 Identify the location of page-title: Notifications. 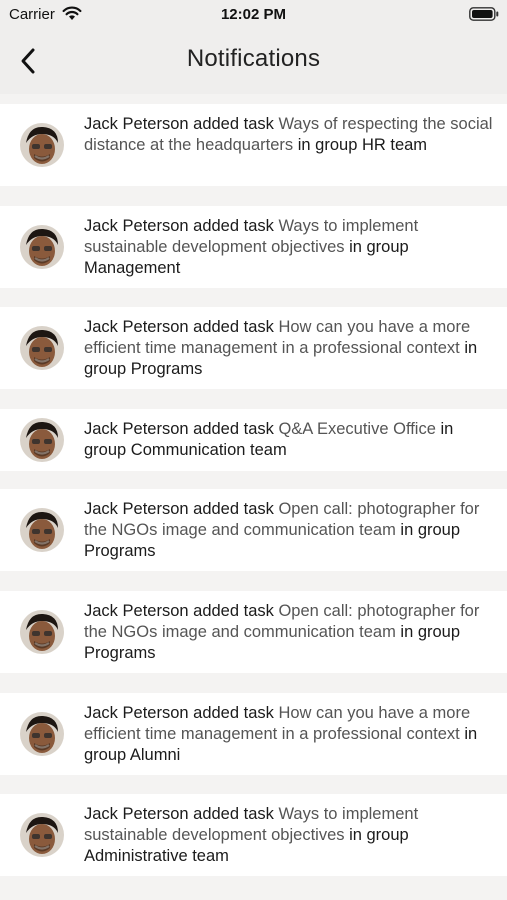
(253, 58).